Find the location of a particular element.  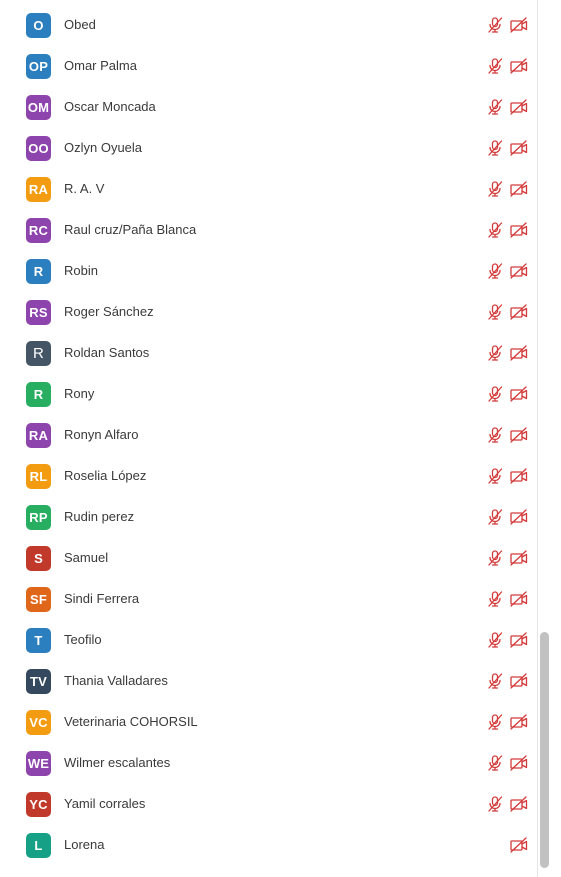

participant-name: Oscar Moncada is located at coordinates (110, 106).